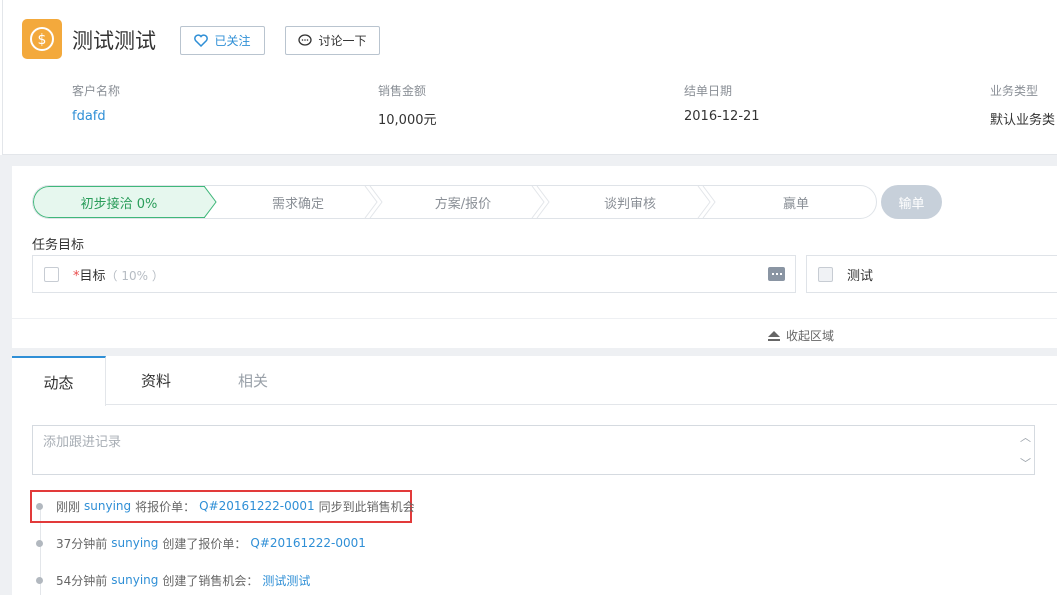 The image size is (1057, 595). What do you see at coordinates (59, 381) in the screenshot?
I see `tab-activity: 动态` at bounding box center [59, 381].